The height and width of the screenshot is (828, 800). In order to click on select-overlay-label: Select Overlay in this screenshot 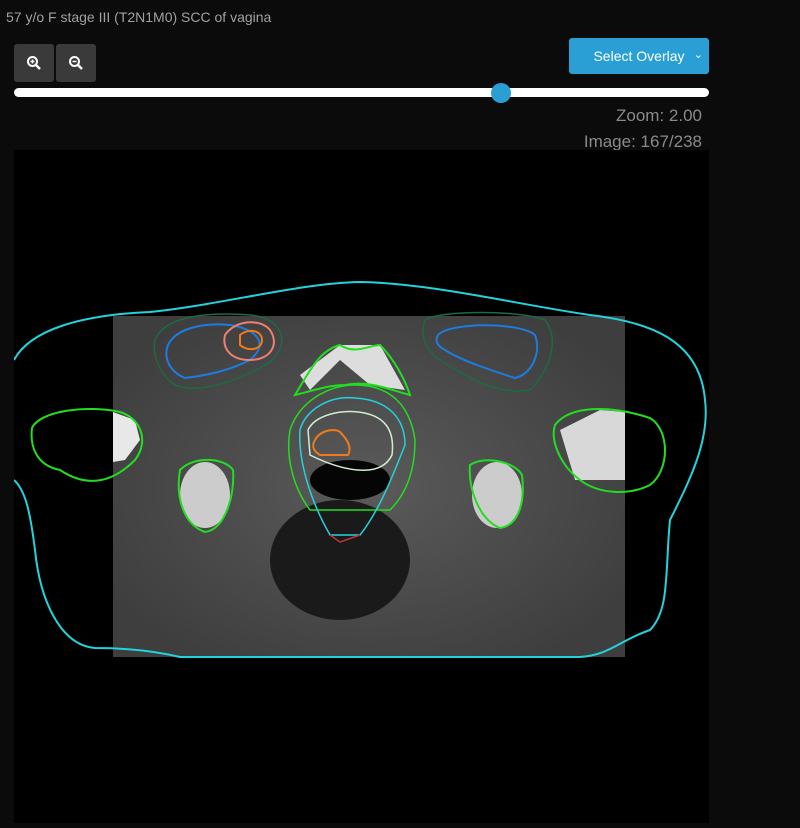, I will do `click(639, 56)`.